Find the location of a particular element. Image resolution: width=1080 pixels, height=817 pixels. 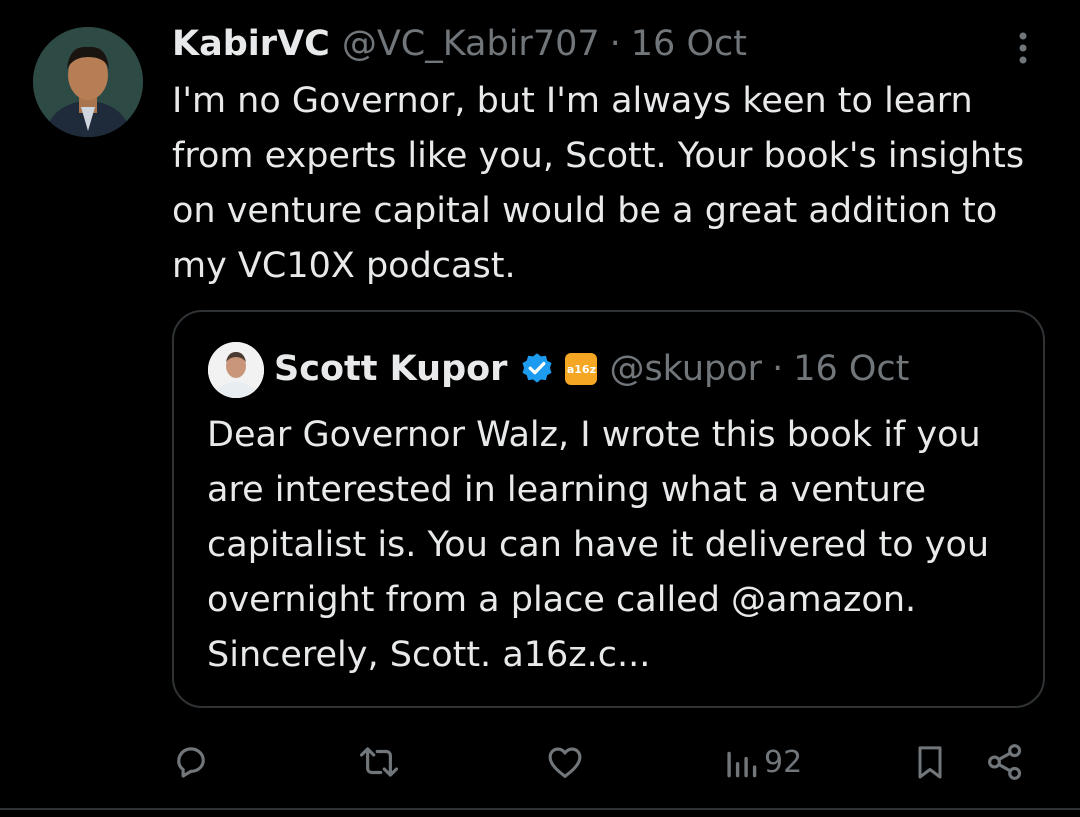

quoted-tweet-header: Scott Kupor a16z @skupor · 16 Oct is located at coordinates (591, 369).